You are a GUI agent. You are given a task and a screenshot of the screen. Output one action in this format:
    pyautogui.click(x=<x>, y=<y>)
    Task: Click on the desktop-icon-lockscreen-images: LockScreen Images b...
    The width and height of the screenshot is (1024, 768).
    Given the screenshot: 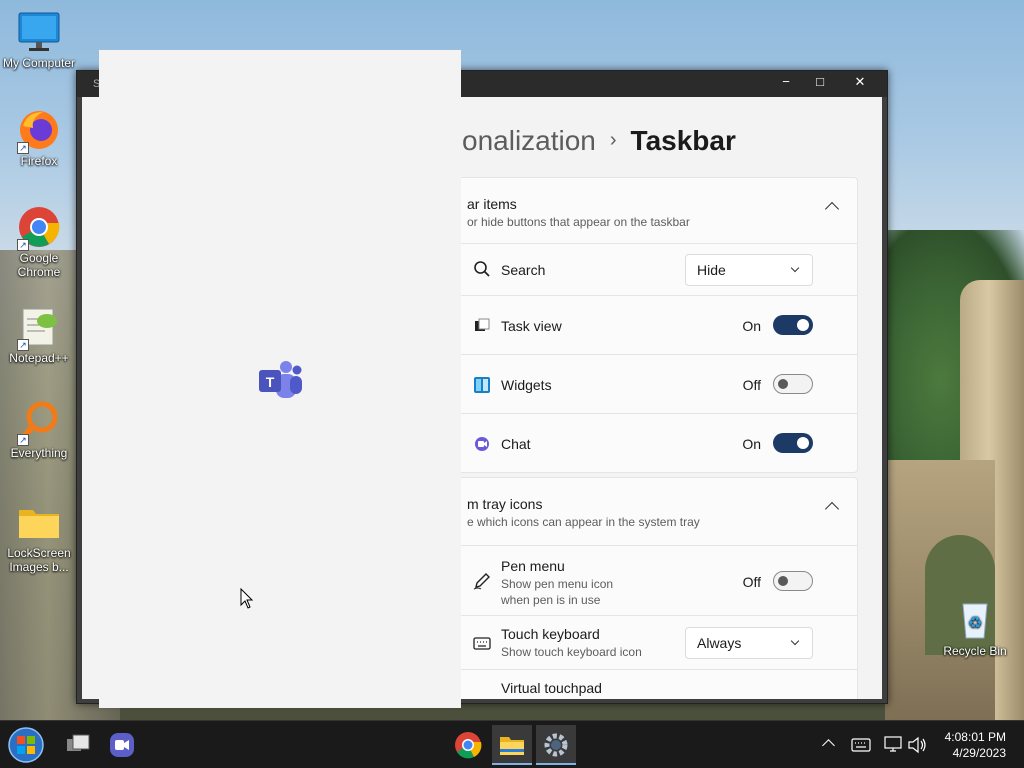 What is the action you would take?
    pyautogui.click(x=39, y=537)
    